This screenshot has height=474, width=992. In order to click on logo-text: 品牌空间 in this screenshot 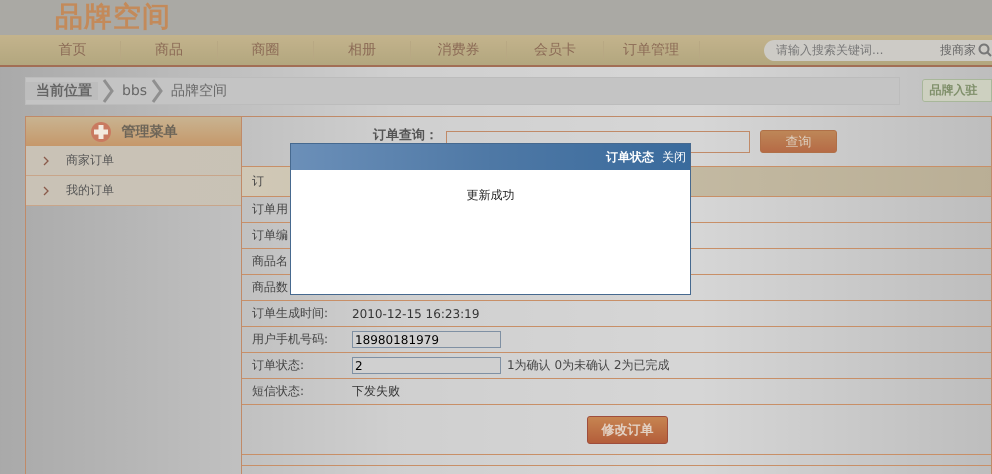, I will do `click(113, 17)`.